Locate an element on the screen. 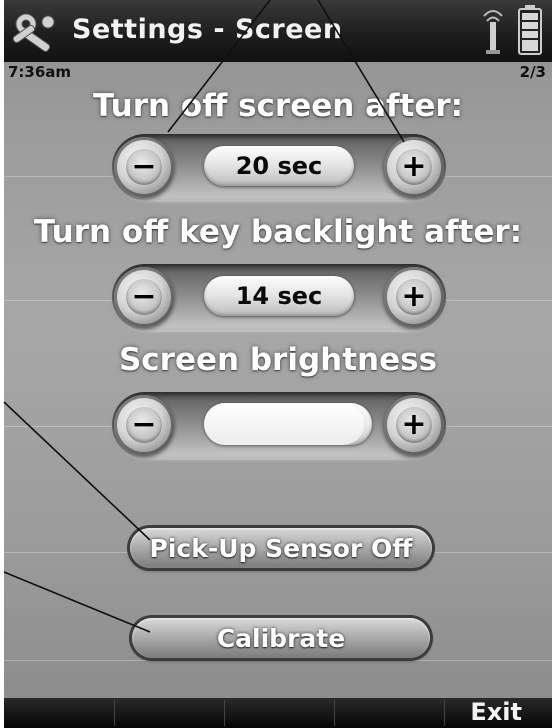 This screenshot has height=728, width=556. screen-timeout-stepper: − 20 sec + is located at coordinates (279, 167).